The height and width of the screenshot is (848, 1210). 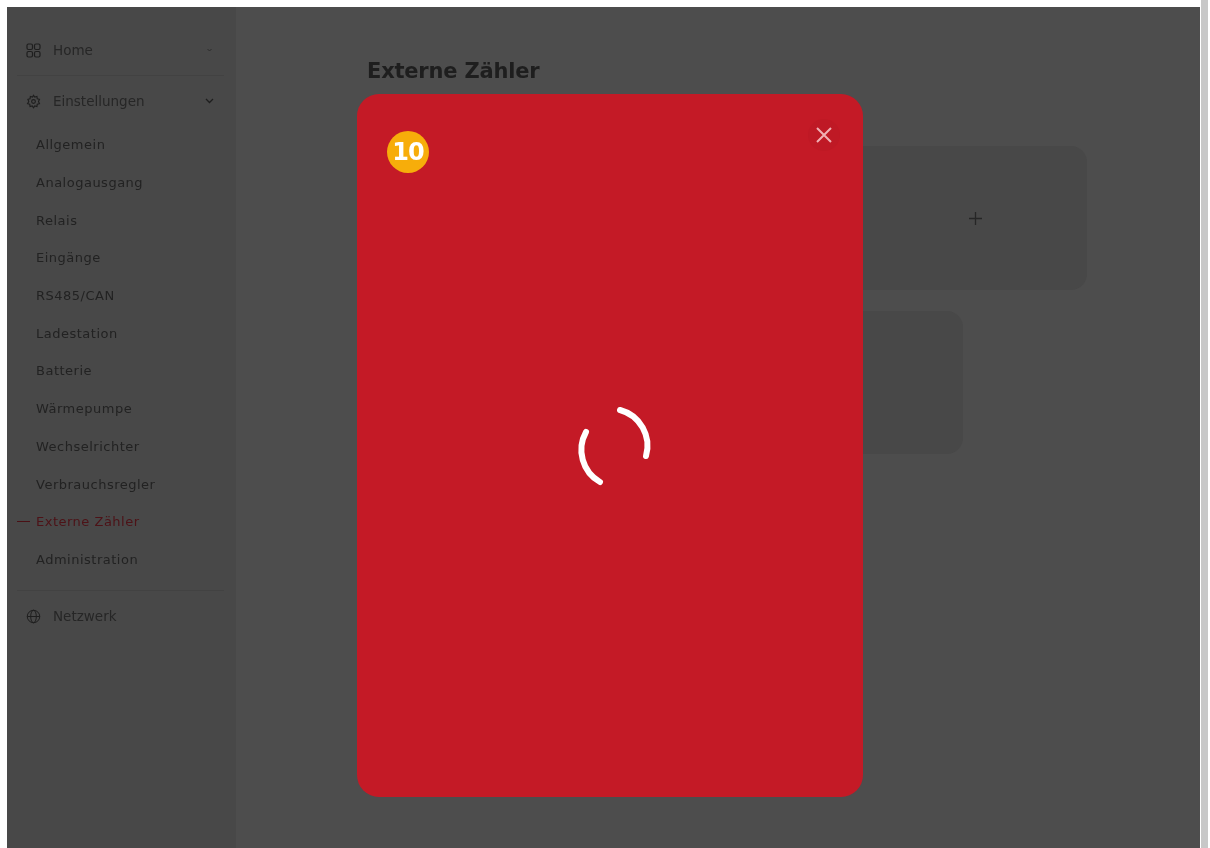 What do you see at coordinates (23, 522) in the screenshot?
I see `active-marker` at bounding box center [23, 522].